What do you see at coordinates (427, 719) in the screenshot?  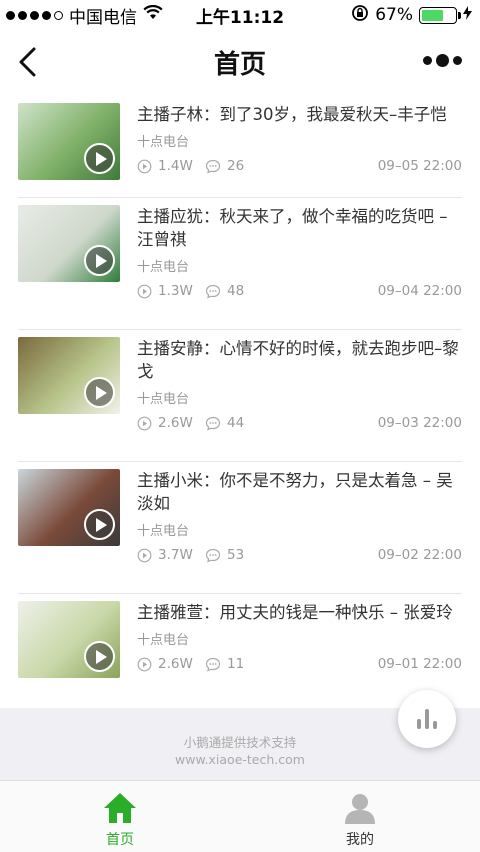 I see `audio-player-button` at bounding box center [427, 719].